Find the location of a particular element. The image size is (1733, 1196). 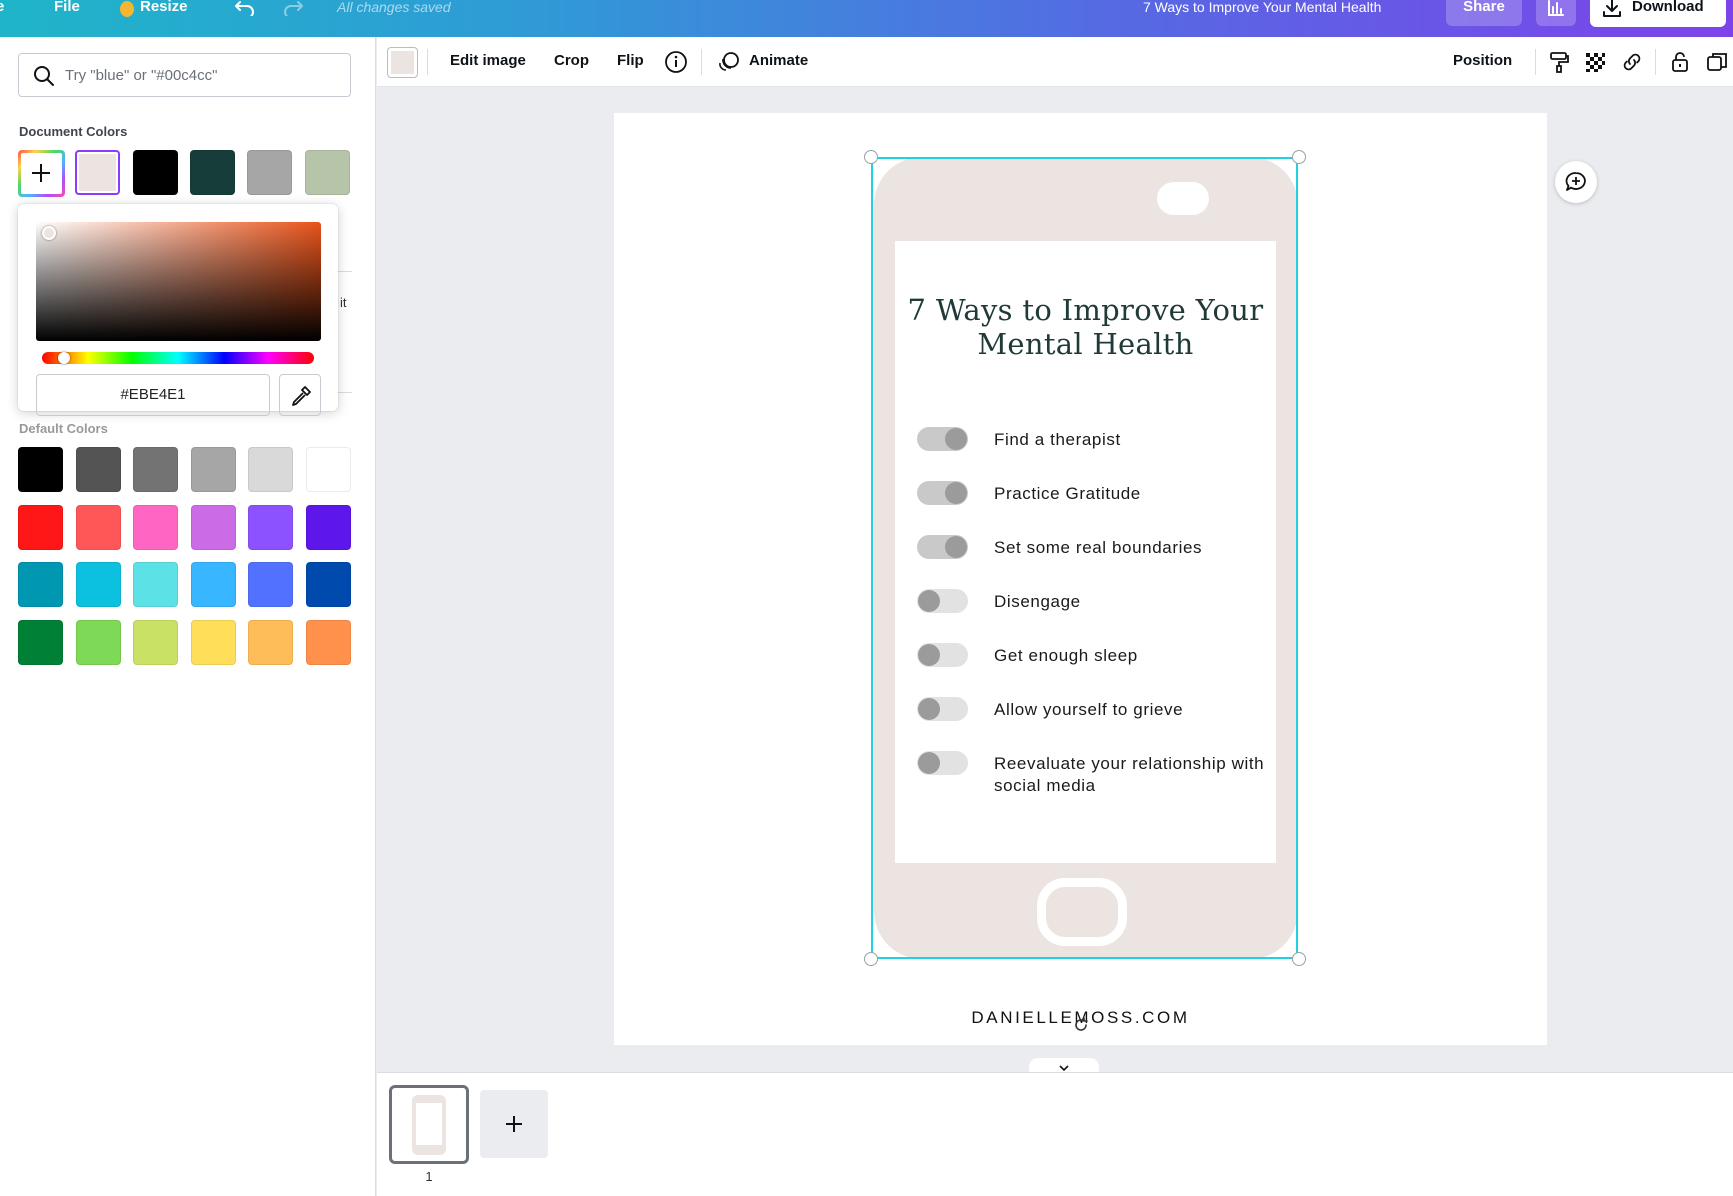

crown-icon is located at coordinates (127, 9).